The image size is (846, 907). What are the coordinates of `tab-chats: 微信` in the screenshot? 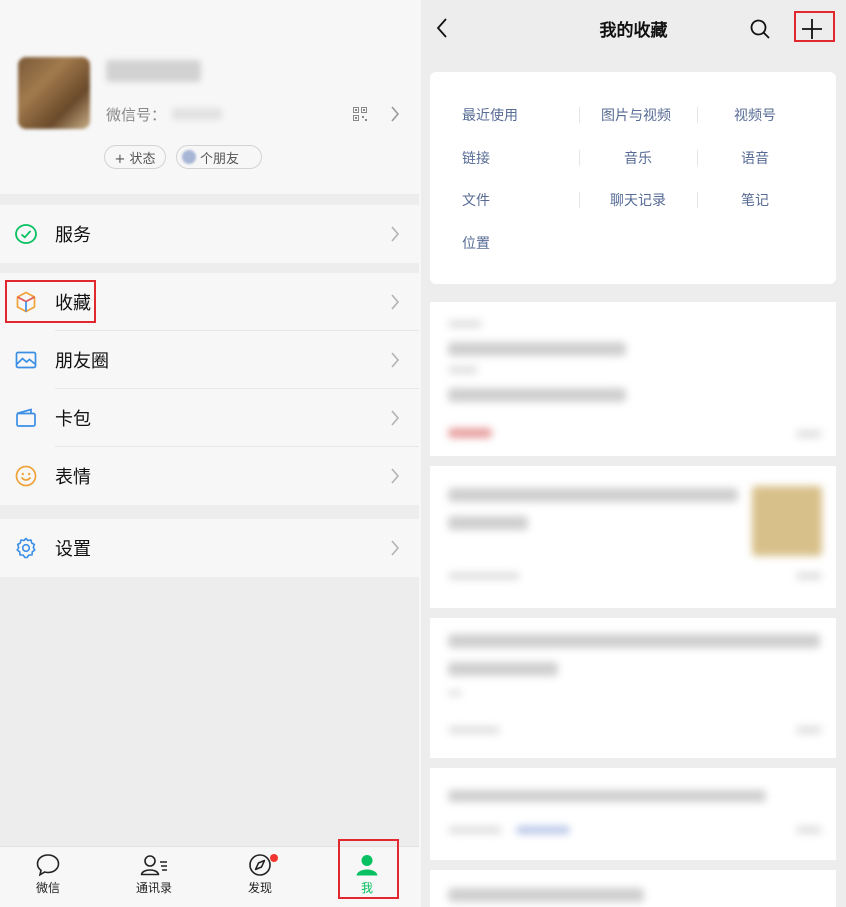 It's located at (48, 878).